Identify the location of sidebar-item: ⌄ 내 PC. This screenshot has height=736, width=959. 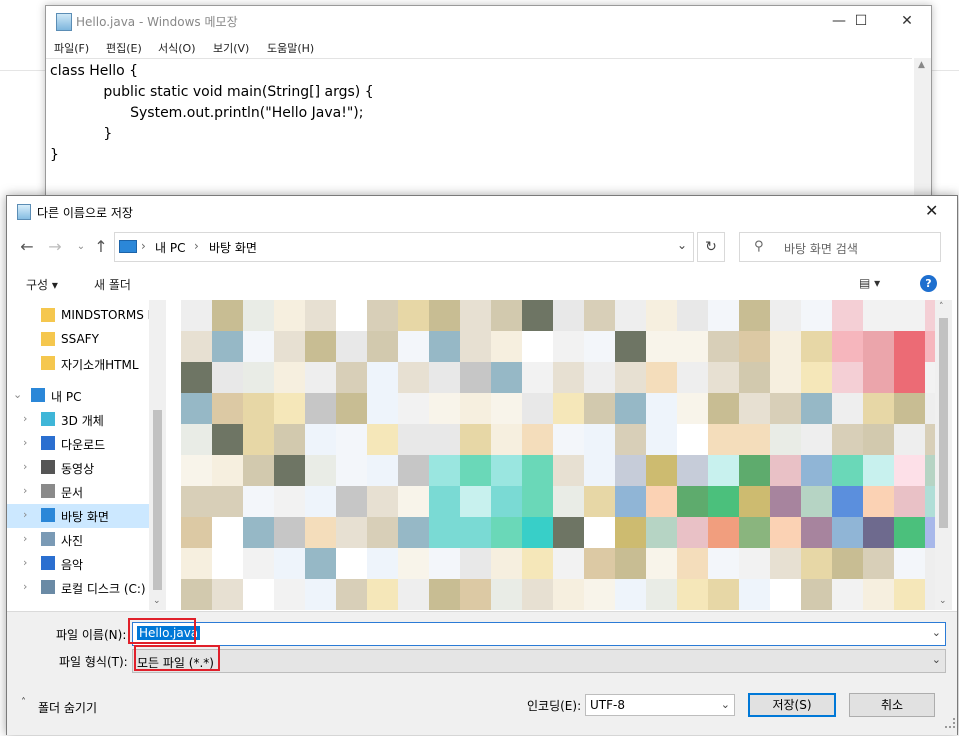
(78, 396).